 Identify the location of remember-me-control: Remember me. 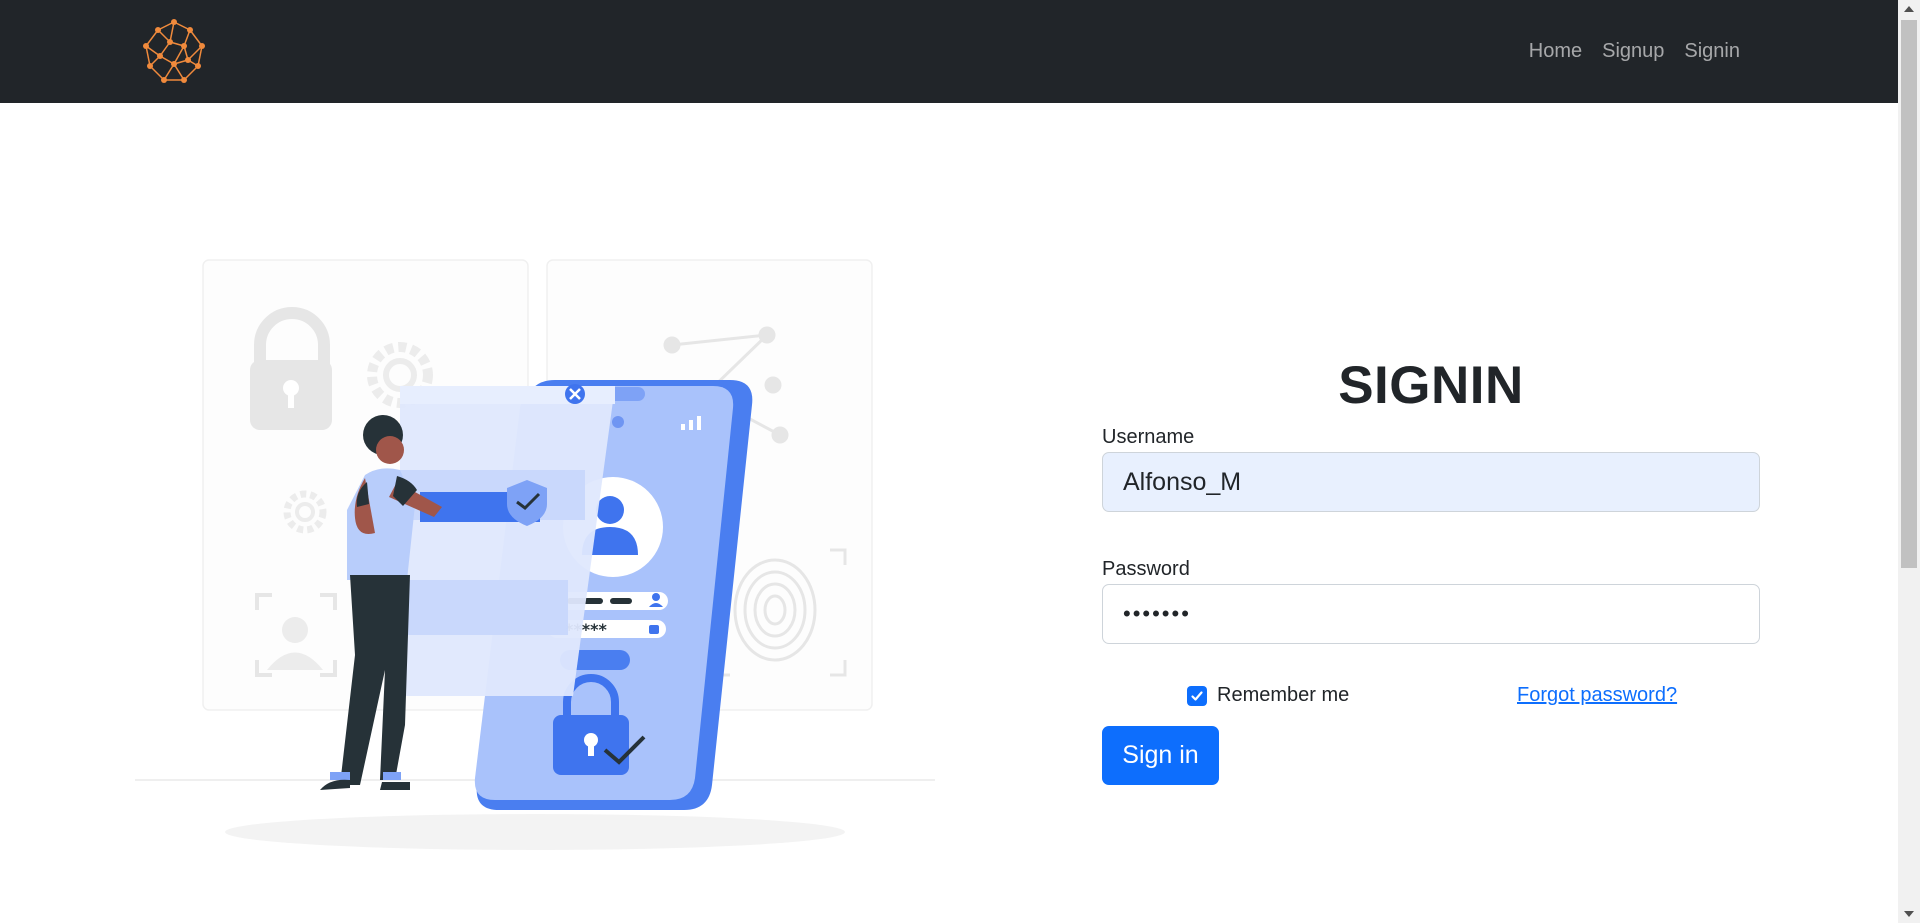
(1268, 695).